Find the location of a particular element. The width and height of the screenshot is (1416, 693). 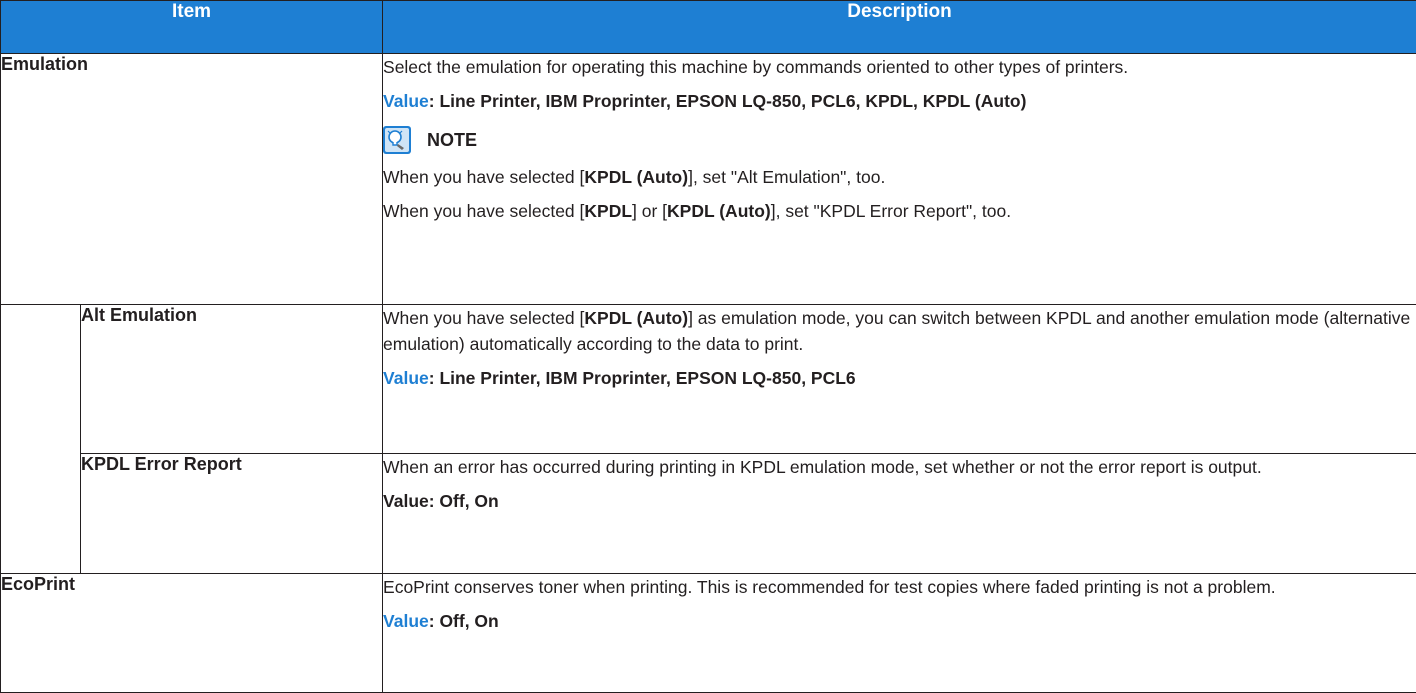

table-header-row: Item Description is located at coordinates (708, 27).